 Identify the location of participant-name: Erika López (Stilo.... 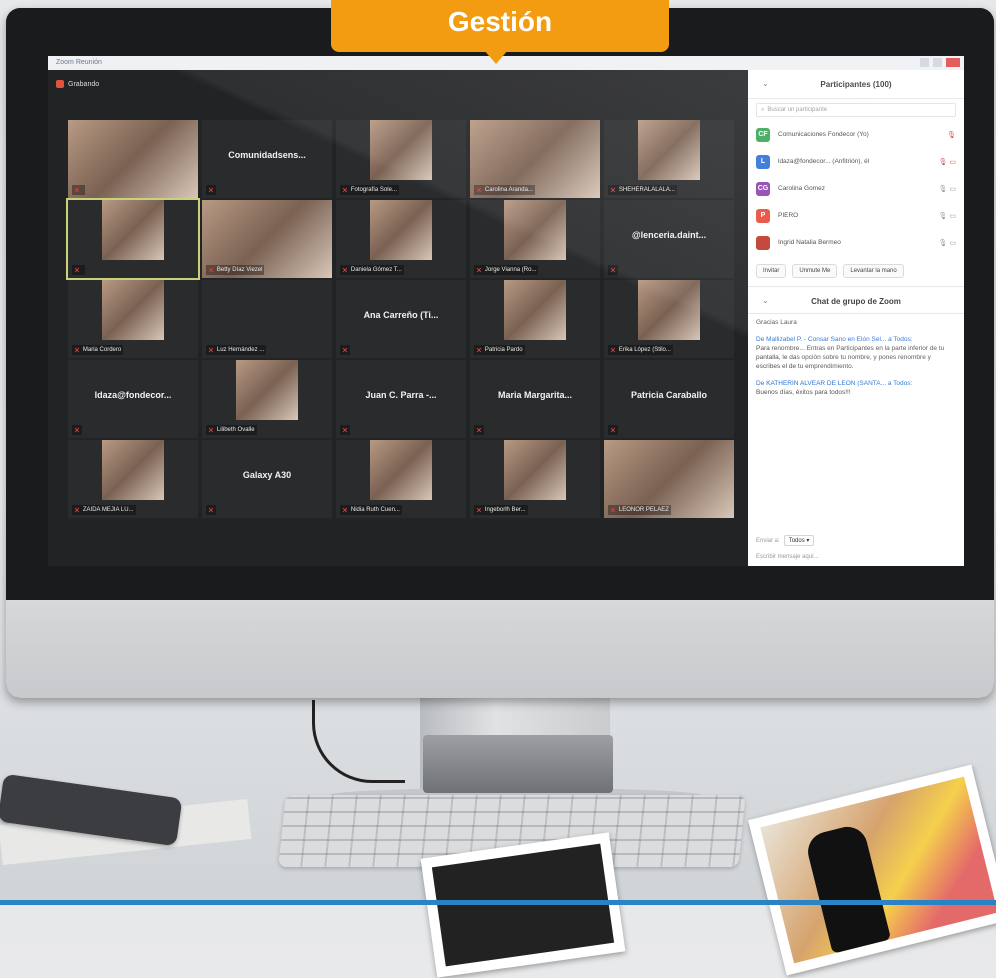
(644, 350).